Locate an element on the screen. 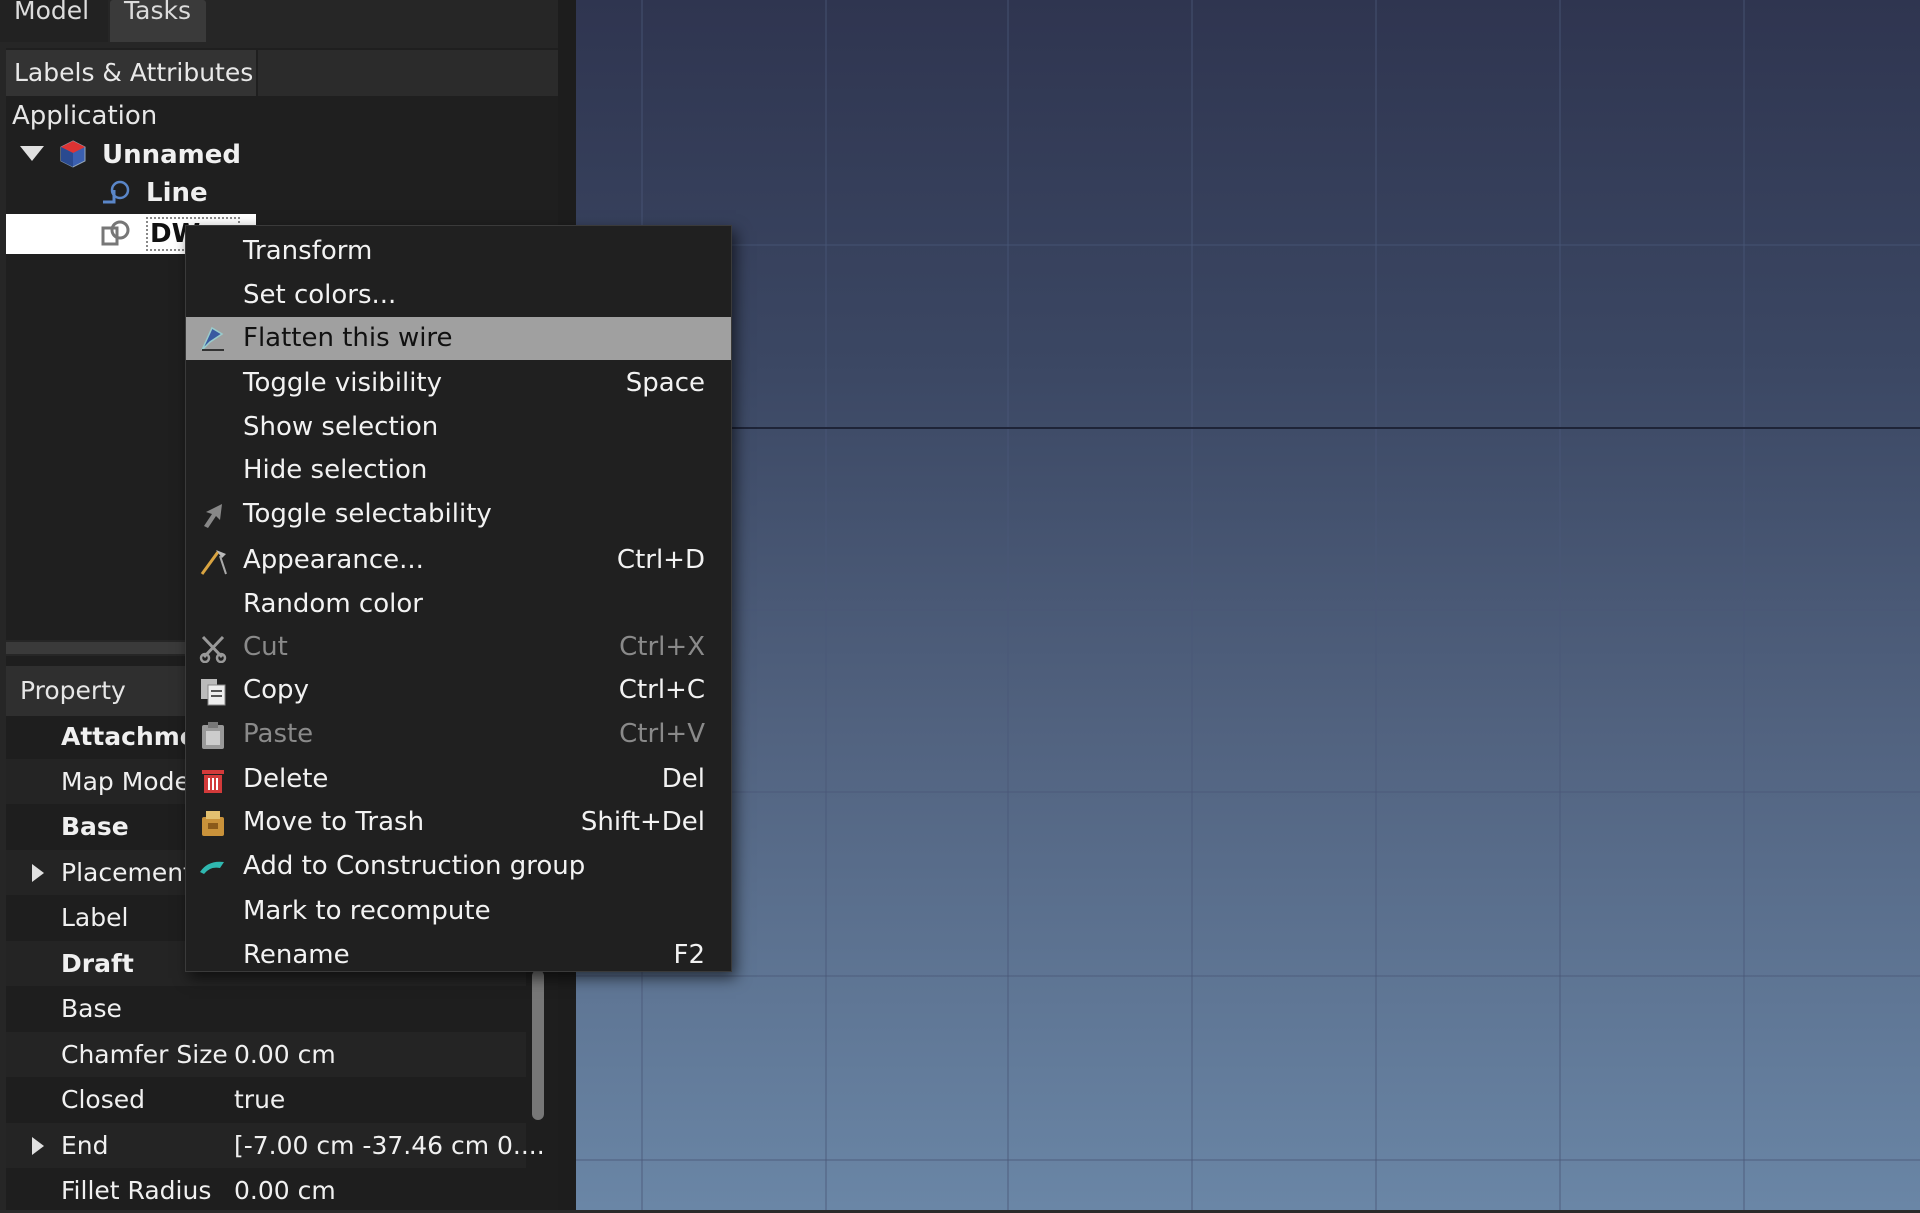  menu-item-move-to-trash: Move to Trash Shift+Del is located at coordinates (458, 822).